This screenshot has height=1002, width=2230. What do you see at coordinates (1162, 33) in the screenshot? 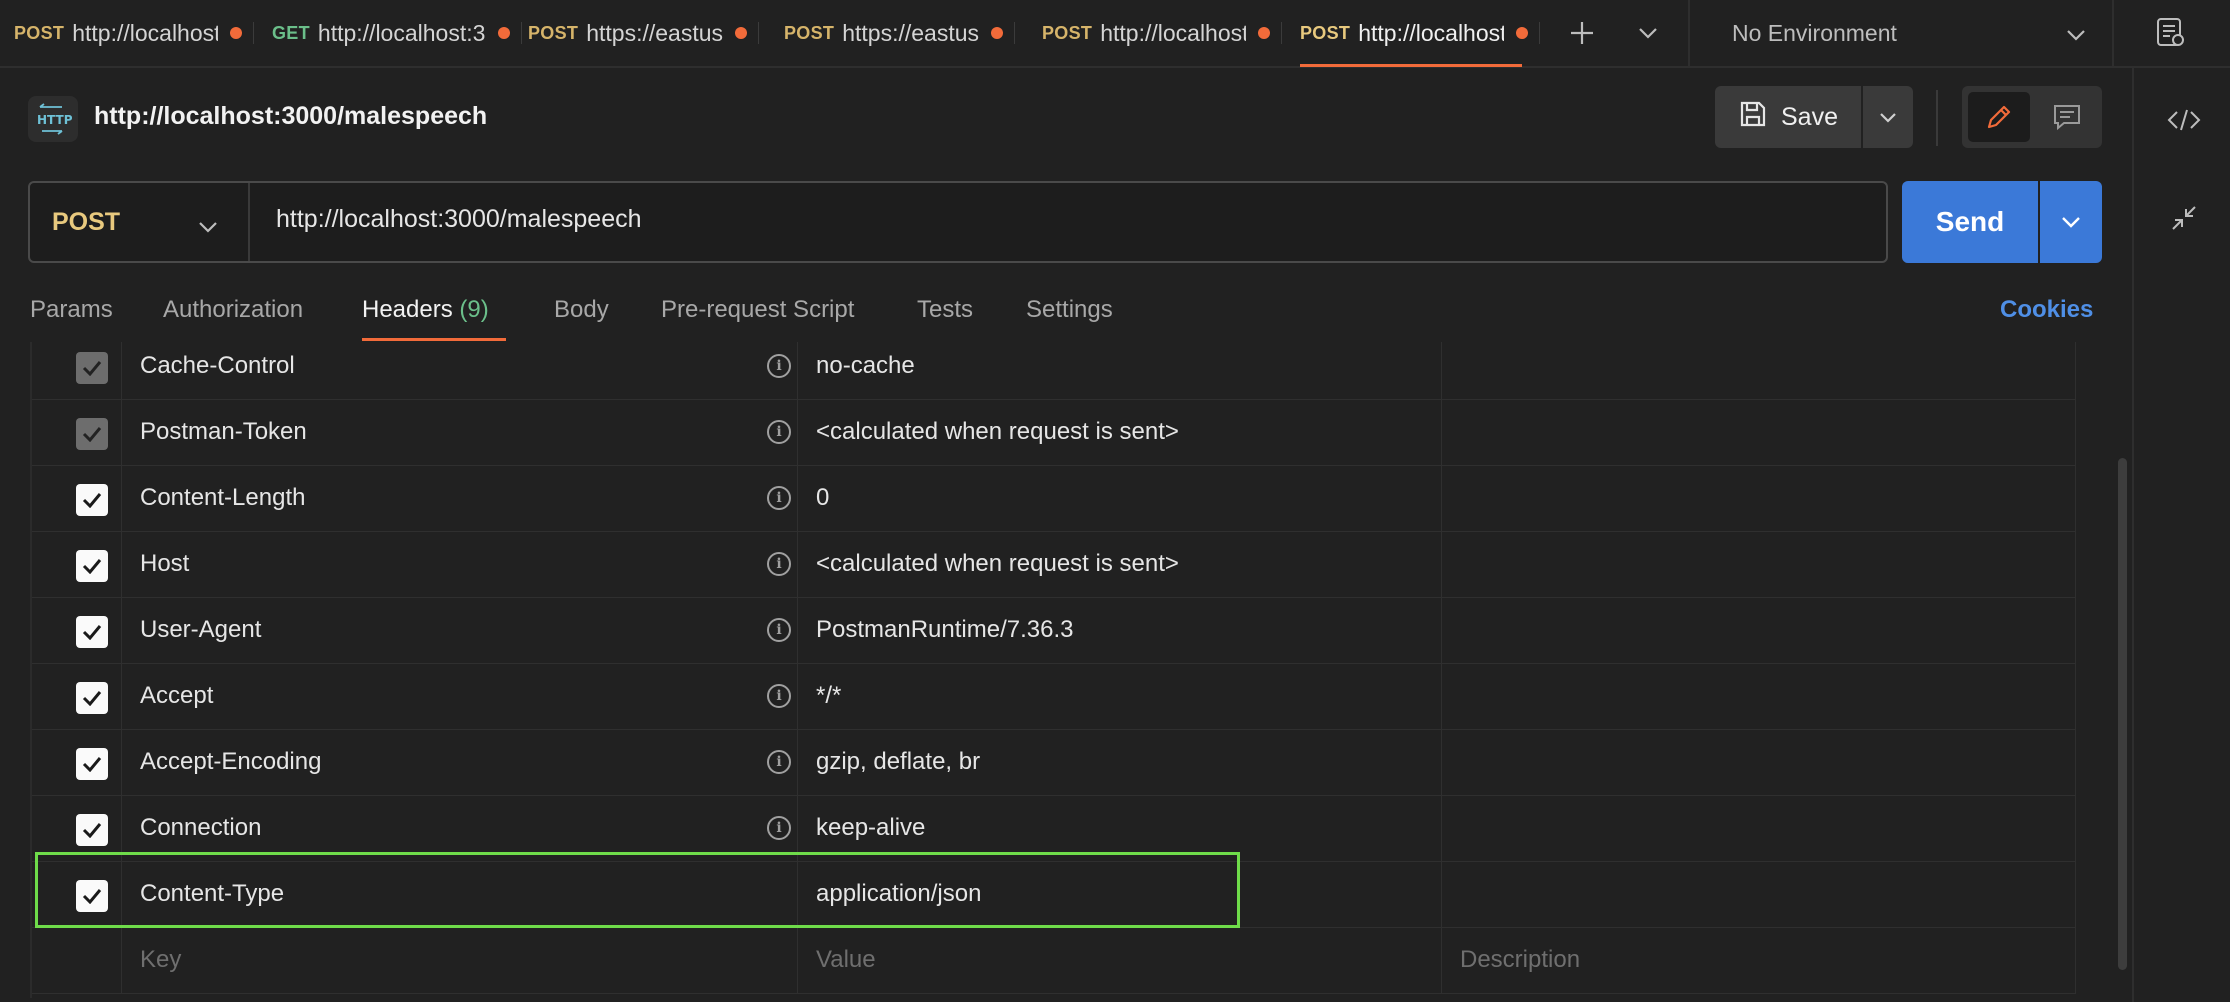
I see `request-tab-5: POST http://localhost:3000/` at bounding box center [1162, 33].